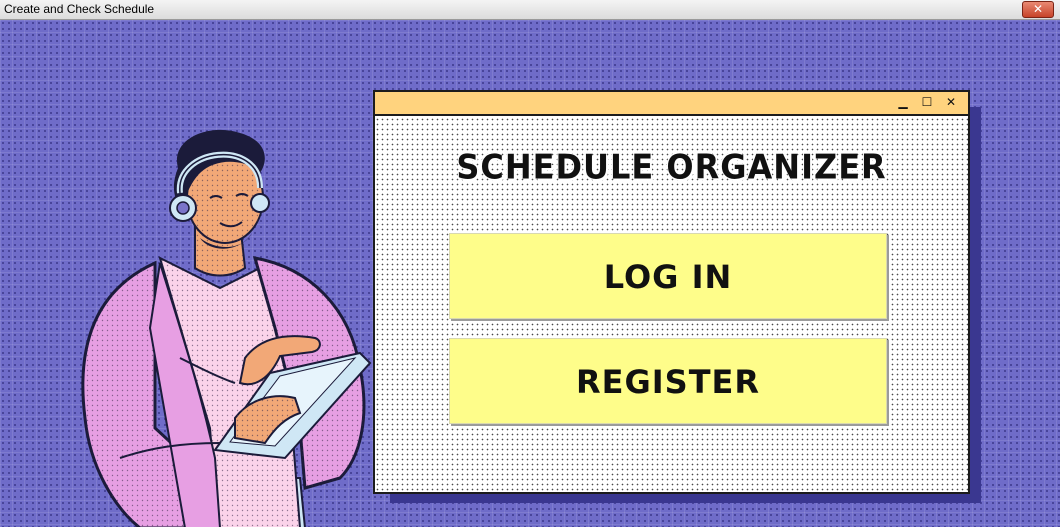  Describe the element at coordinates (927, 102) in the screenshot. I see `maximize-icon: ☐` at that location.